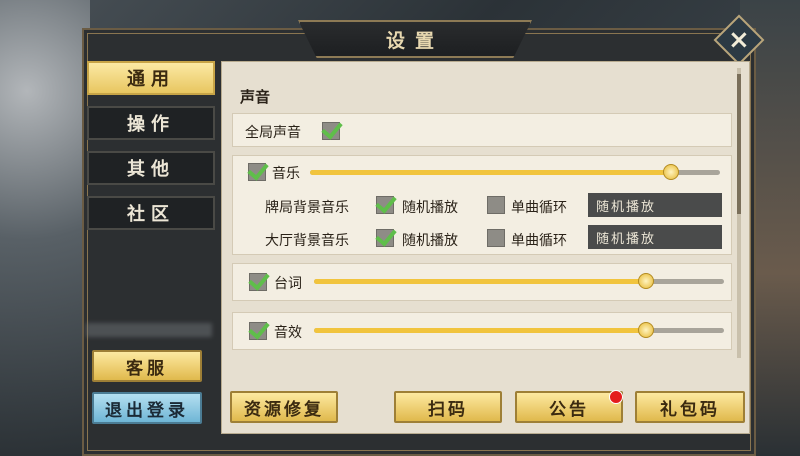 This screenshot has height=456, width=800. Describe the element at coordinates (539, 241) in the screenshot. I see `lobby-bgm-loop-label: 单曲循环` at that location.